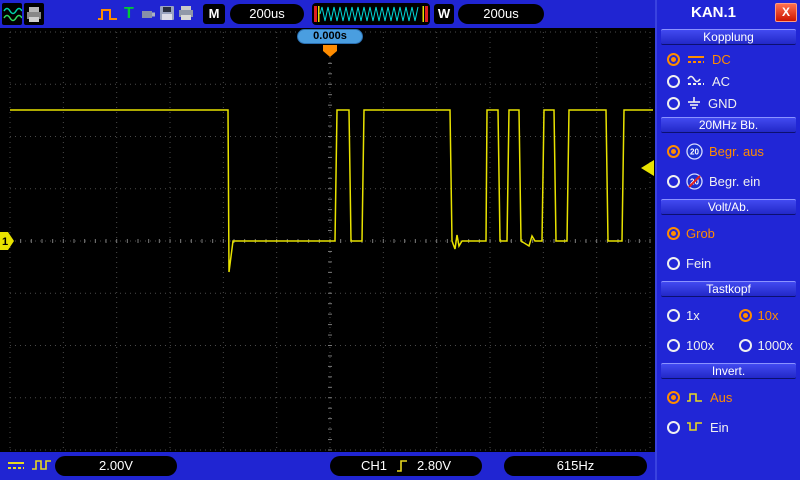 The height and width of the screenshot is (480, 800). Describe the element at coordinates (129, 13) in the screenshot. I see `trigger-status-icon: T` at that location.